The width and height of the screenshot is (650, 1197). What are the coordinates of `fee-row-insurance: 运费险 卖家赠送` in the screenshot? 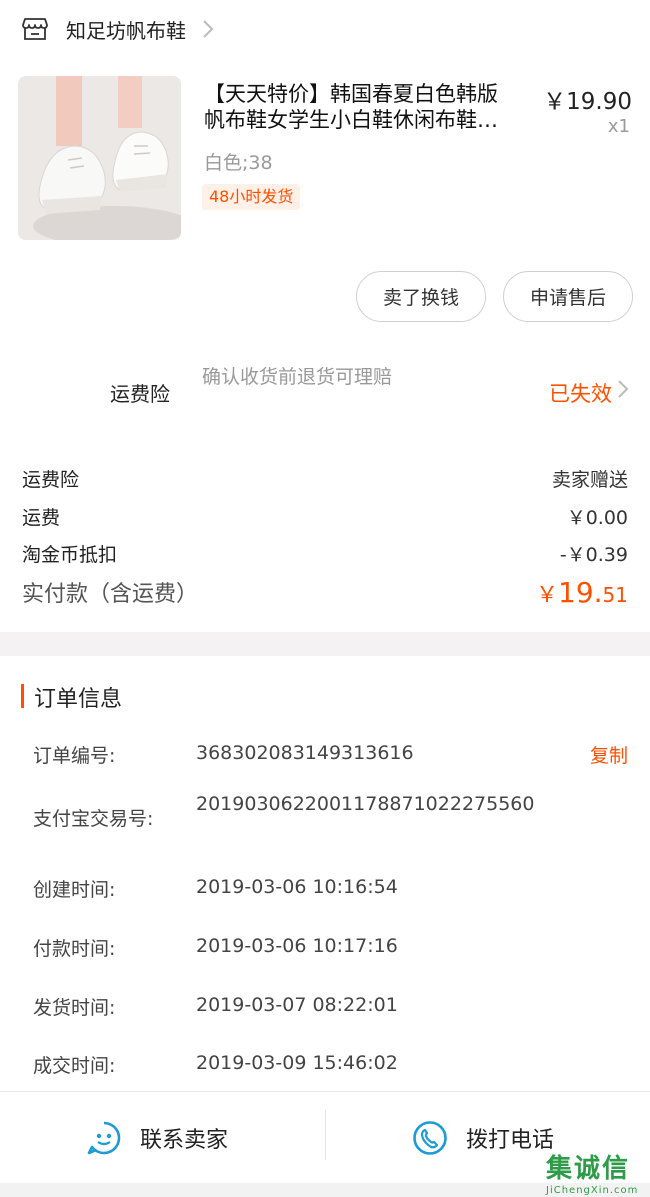 It's located at (325, 478).